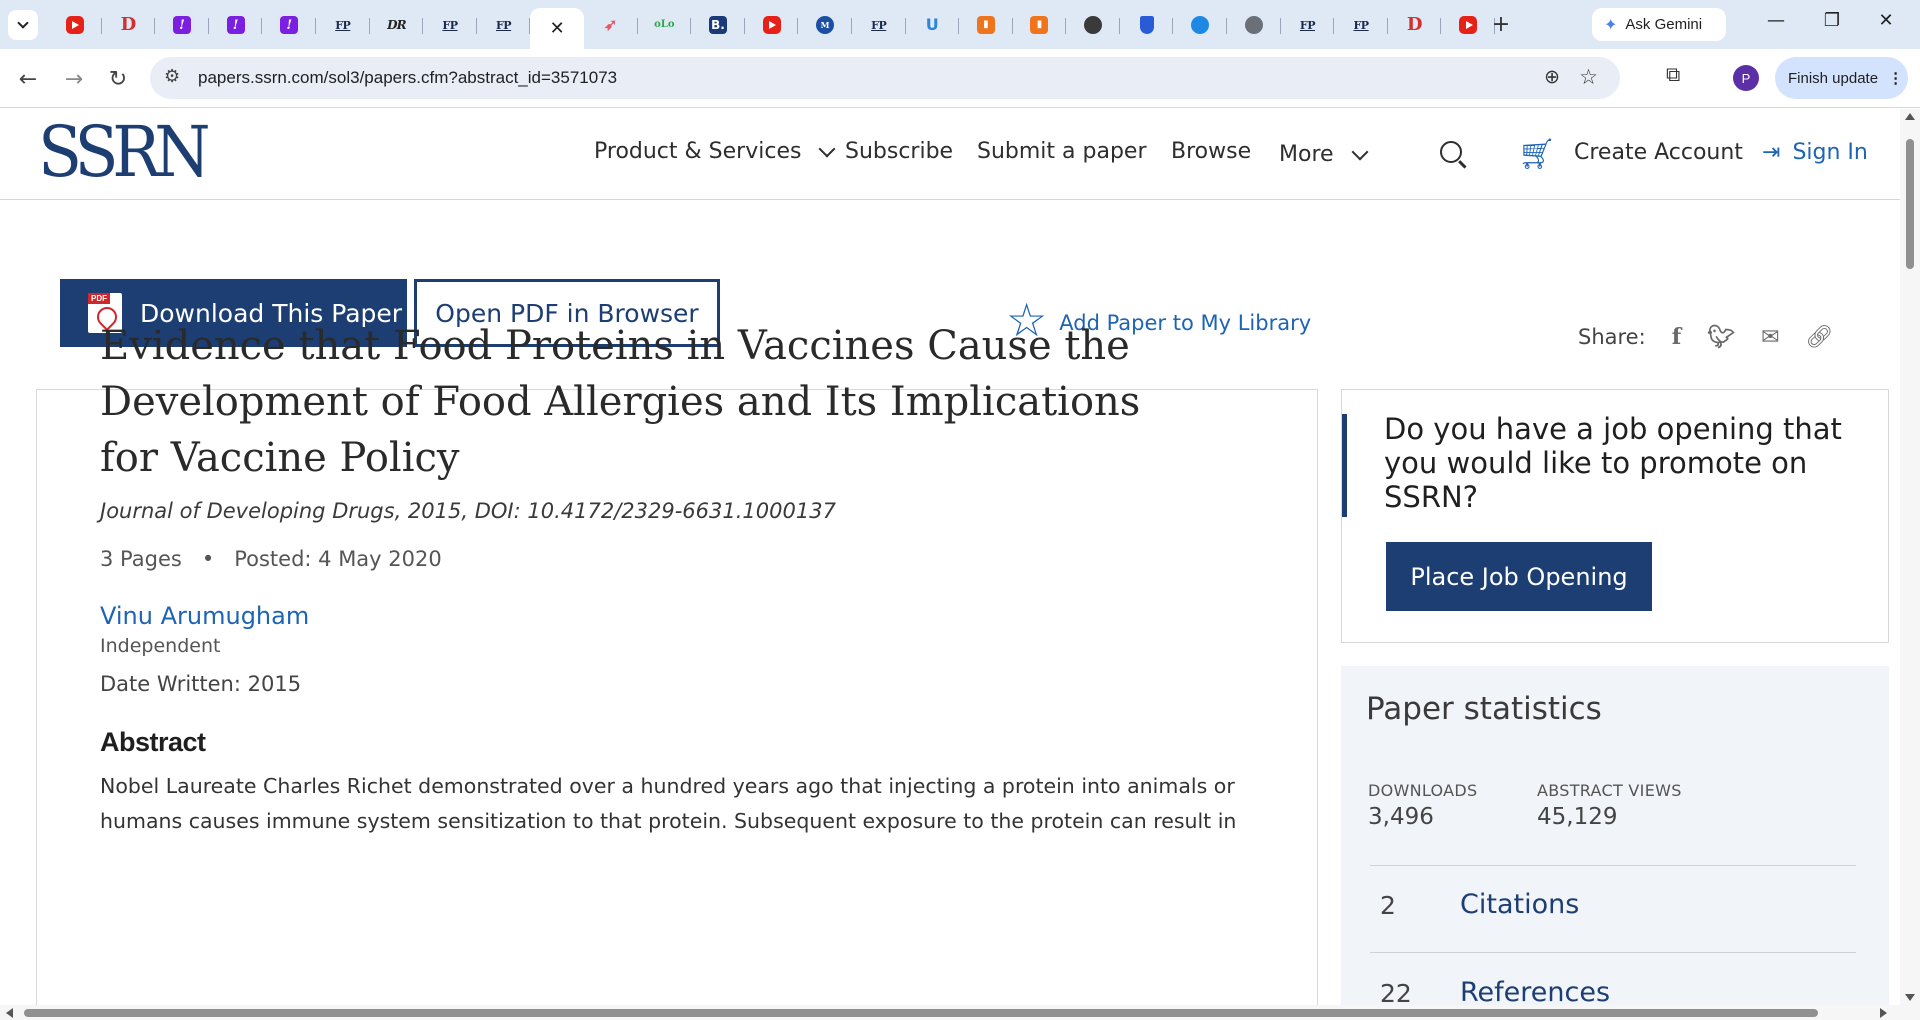 The width and height of the screenshot is (1920, 1020). I want to click on downloads-label: DOWNLOADS, so click(1423, 790).